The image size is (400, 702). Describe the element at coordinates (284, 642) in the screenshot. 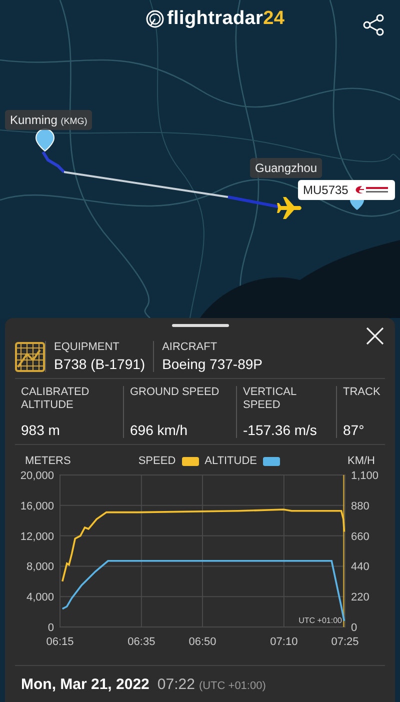

I see `tick-label: 07:10` at that location.